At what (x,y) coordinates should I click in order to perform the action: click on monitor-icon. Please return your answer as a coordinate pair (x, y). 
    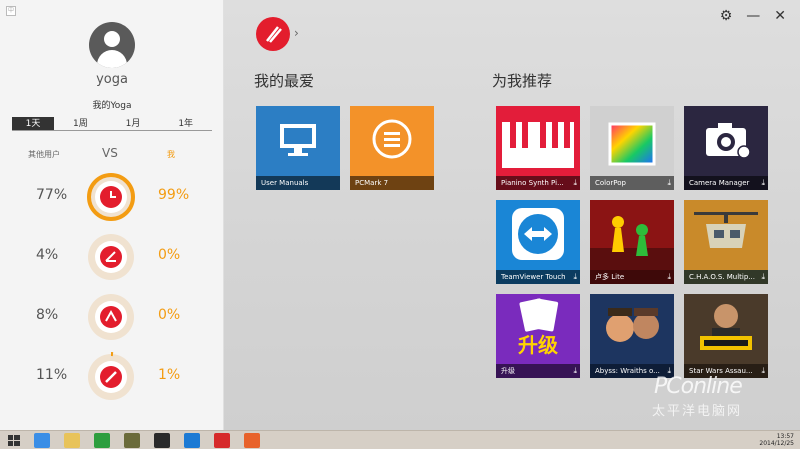
    Looking at the image, I should click on (298, 140).